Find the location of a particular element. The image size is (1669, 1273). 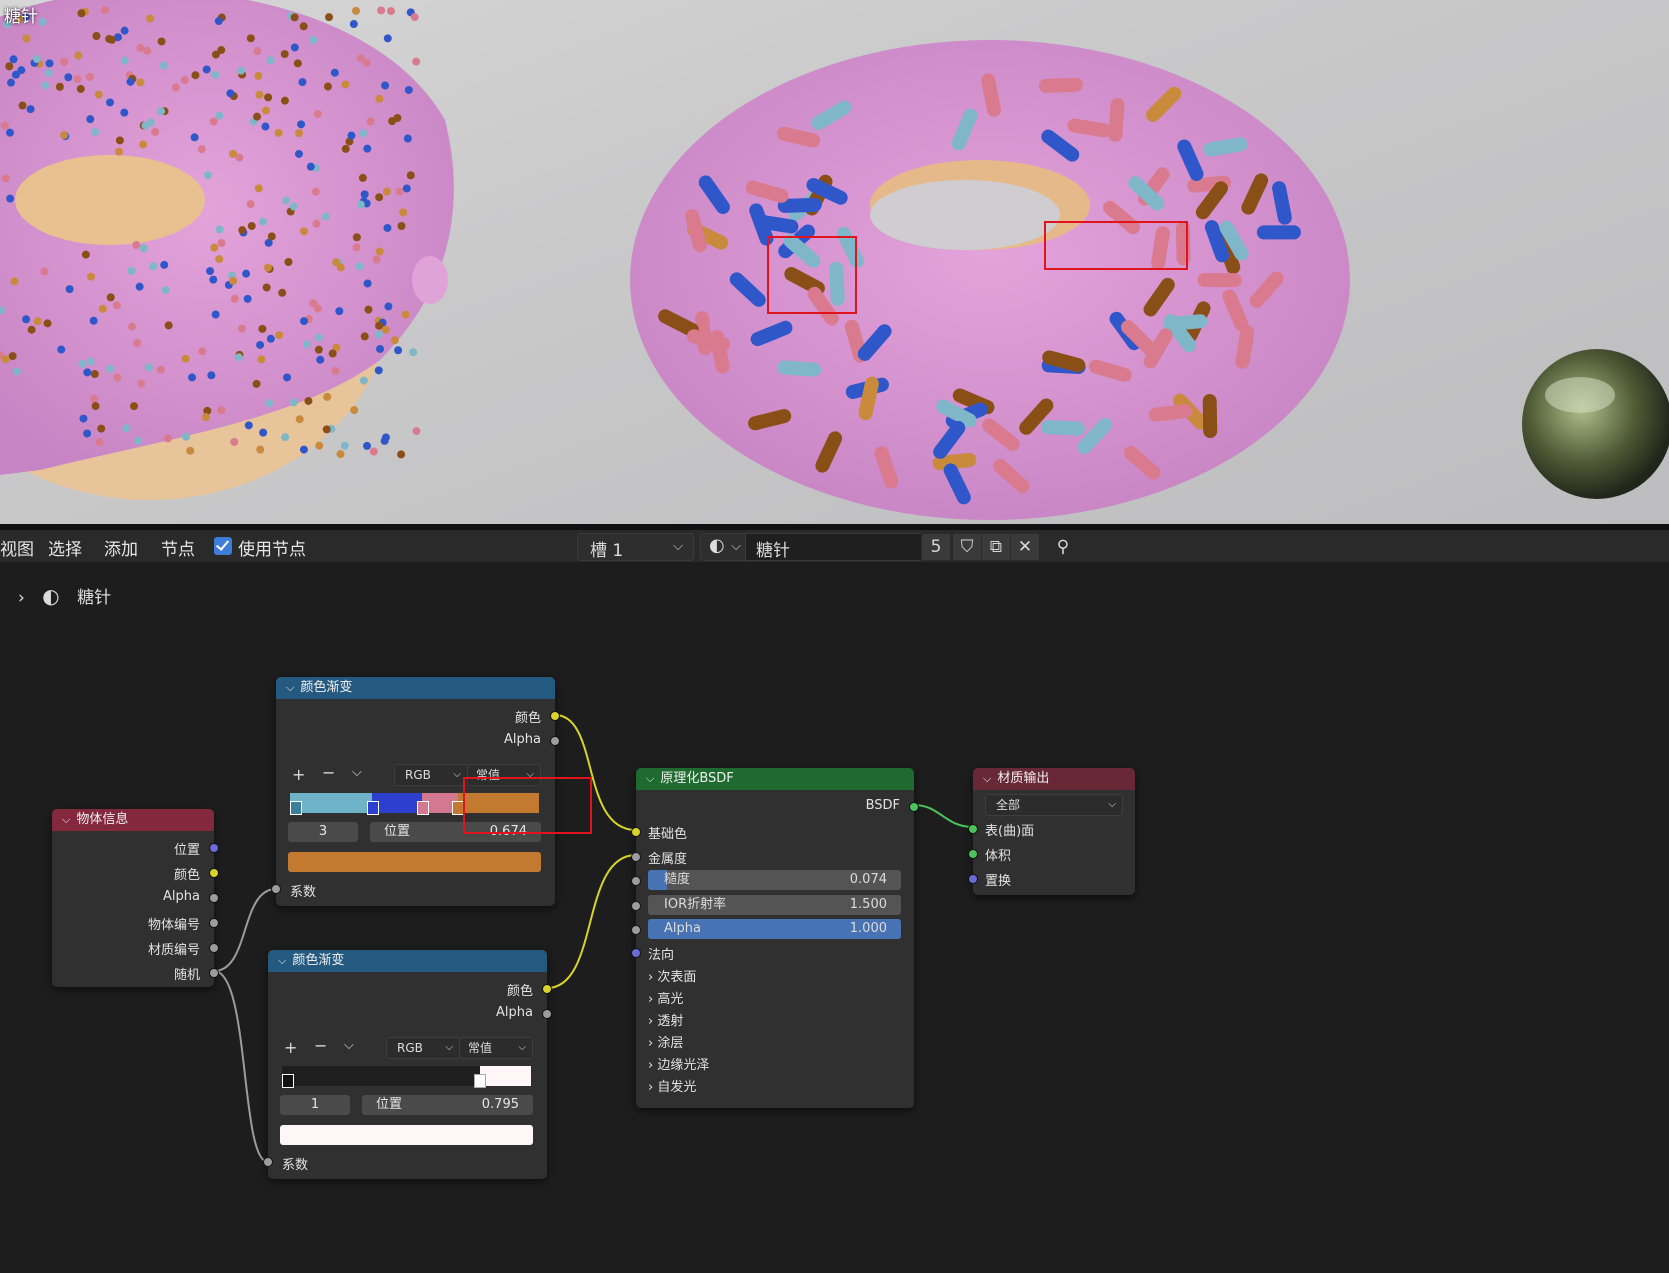

target-dropdown: 全部 ⌵ is located at coordinates (1054, 805).